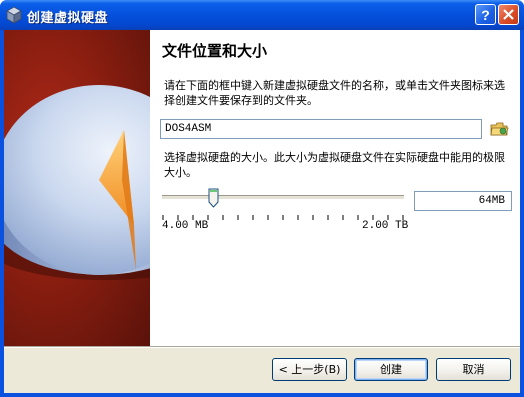 This screenshot has width=524, height=397. Describe the element at coordinates (463, 201) in the screenshot. I see `size-input` at that location.